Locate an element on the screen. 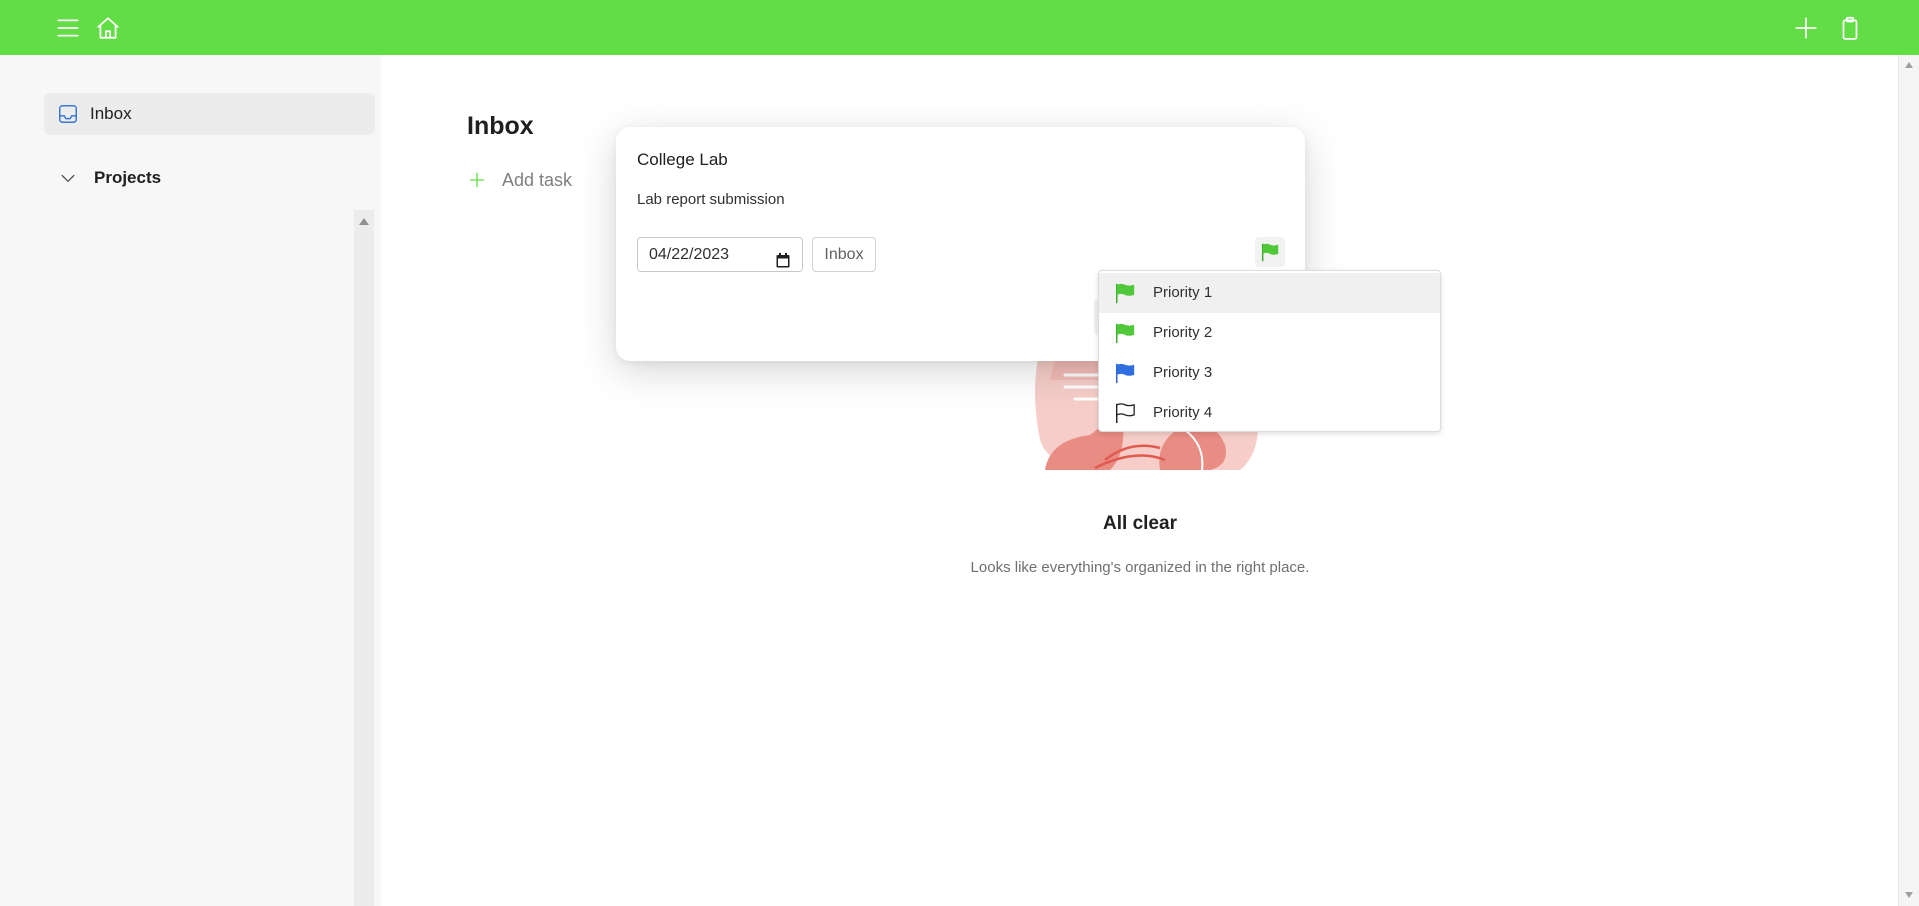  add-task-button: Add task is located at coordinates (519, 180).